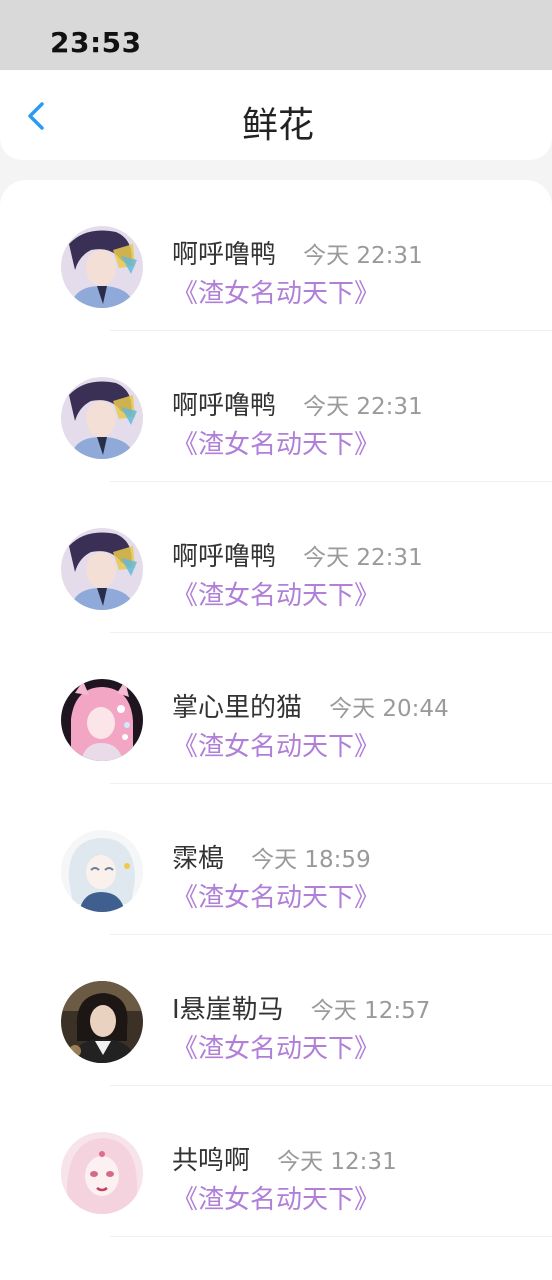 This screenshot has width=552, height=1280. I want to click on status-bar: 23:53, so click(276, 35).